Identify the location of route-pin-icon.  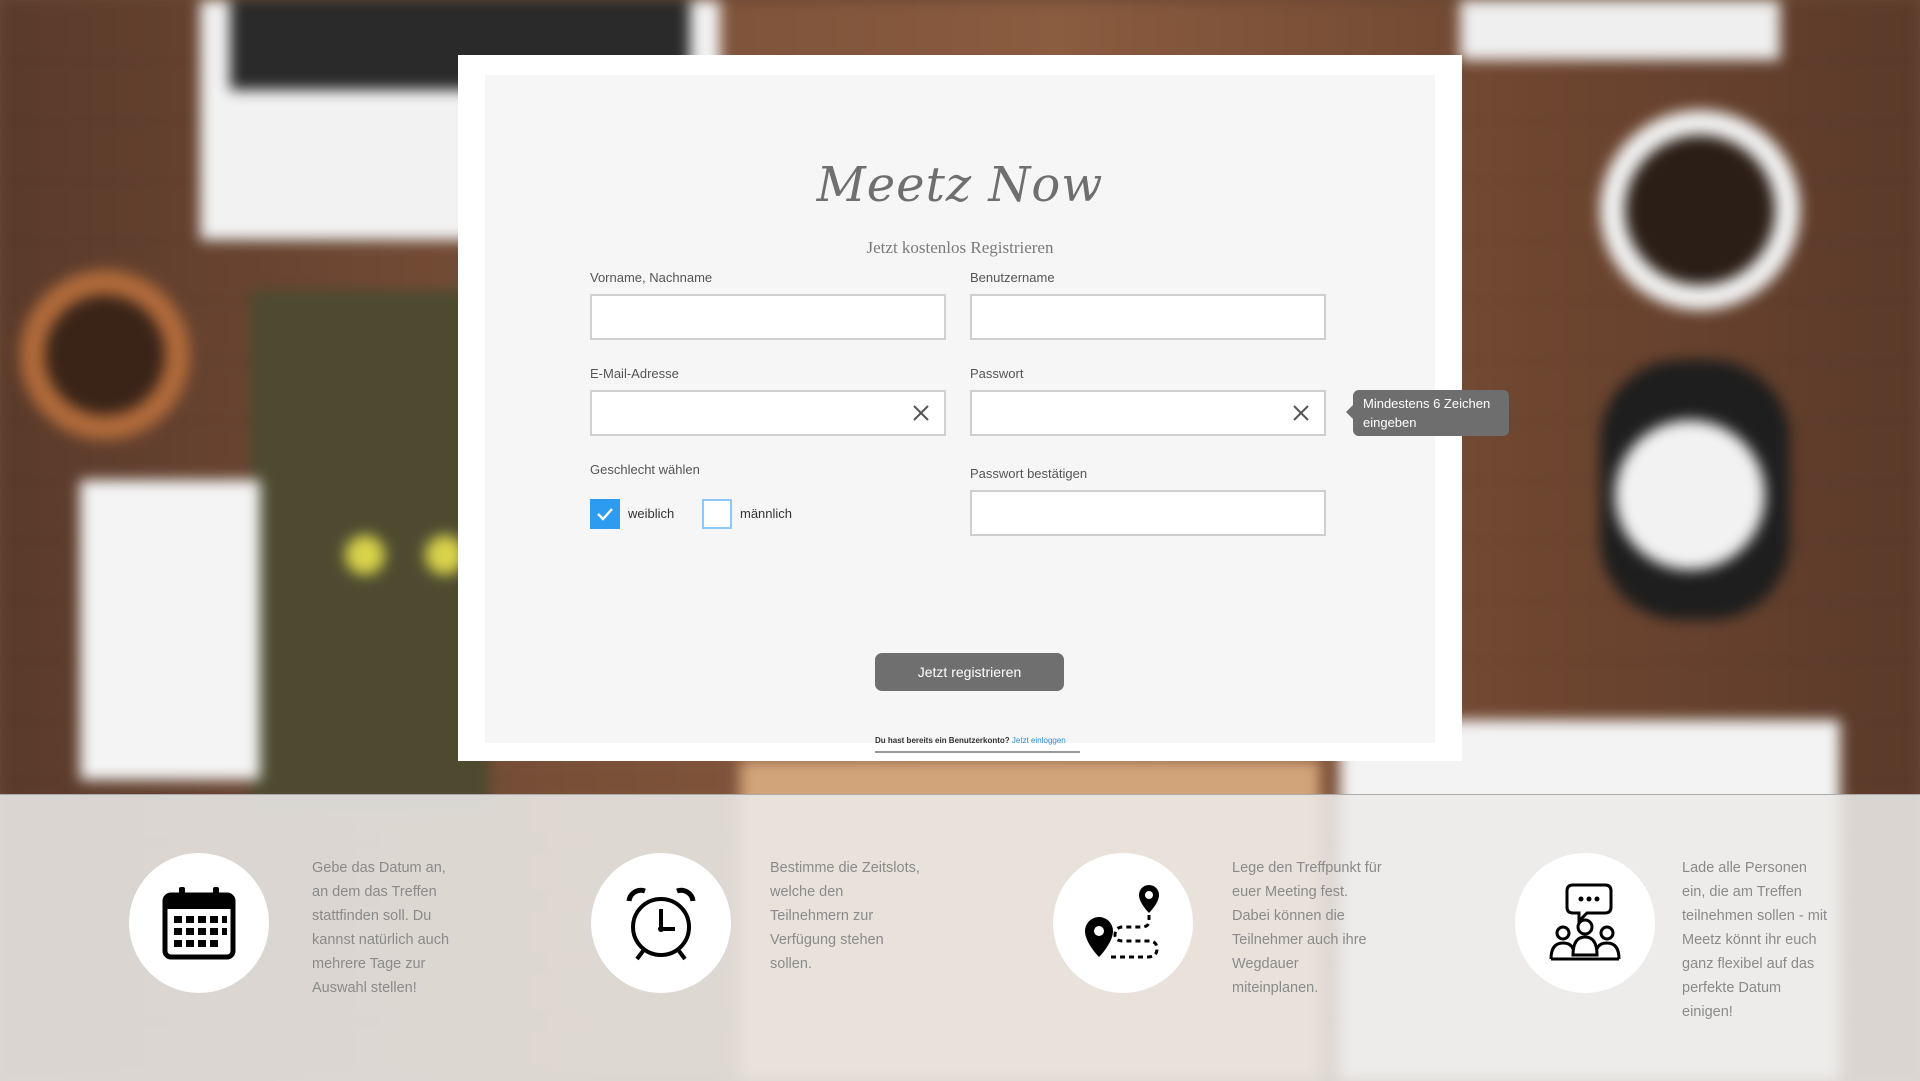
(1122, 922).